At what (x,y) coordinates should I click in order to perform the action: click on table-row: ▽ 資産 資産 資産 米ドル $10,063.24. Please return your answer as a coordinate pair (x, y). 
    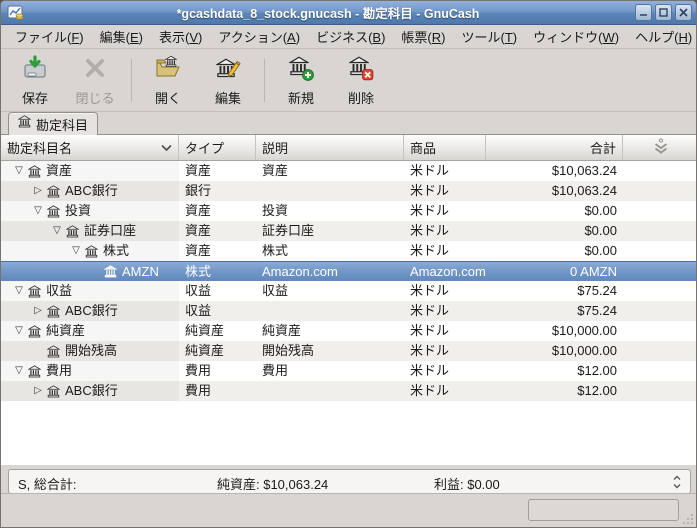
    Looking at the image, I should click on (348, 171).